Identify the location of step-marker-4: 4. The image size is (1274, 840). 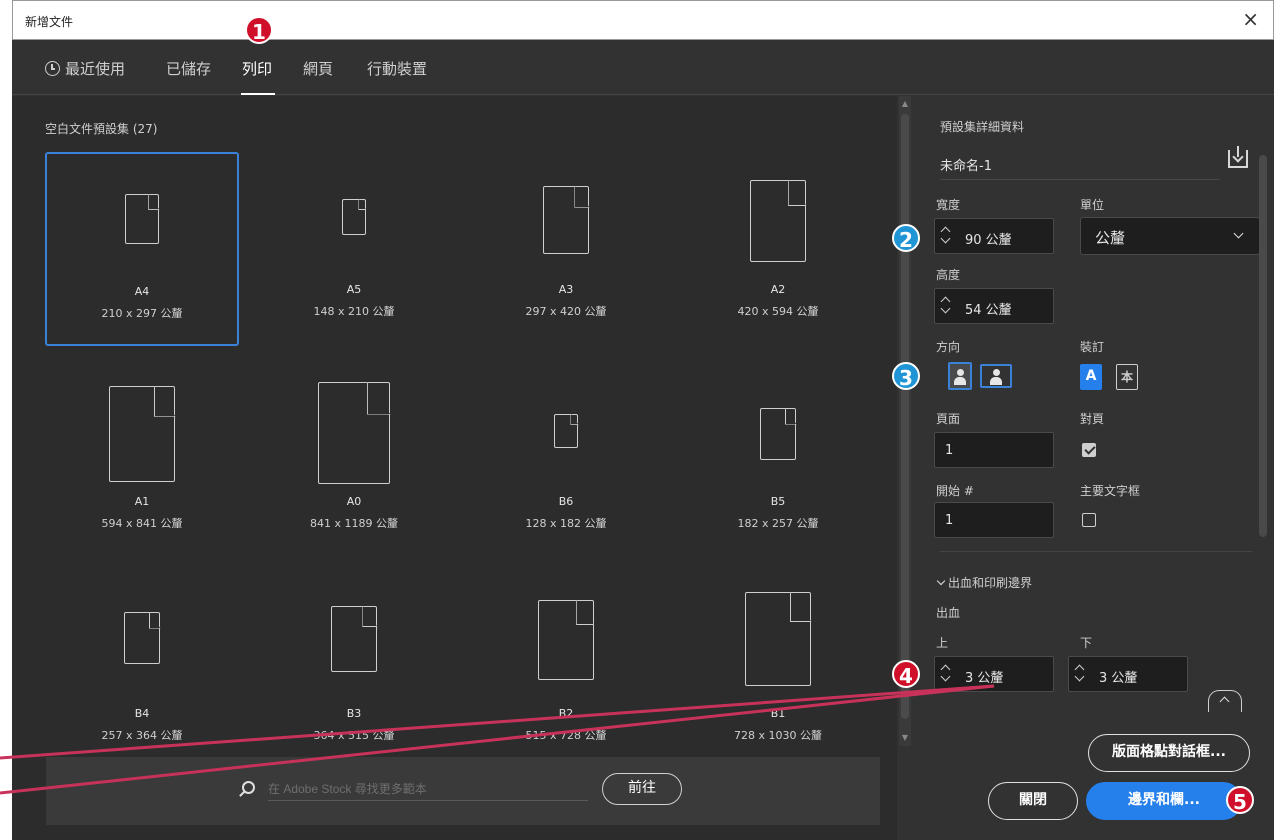
(906, 674).